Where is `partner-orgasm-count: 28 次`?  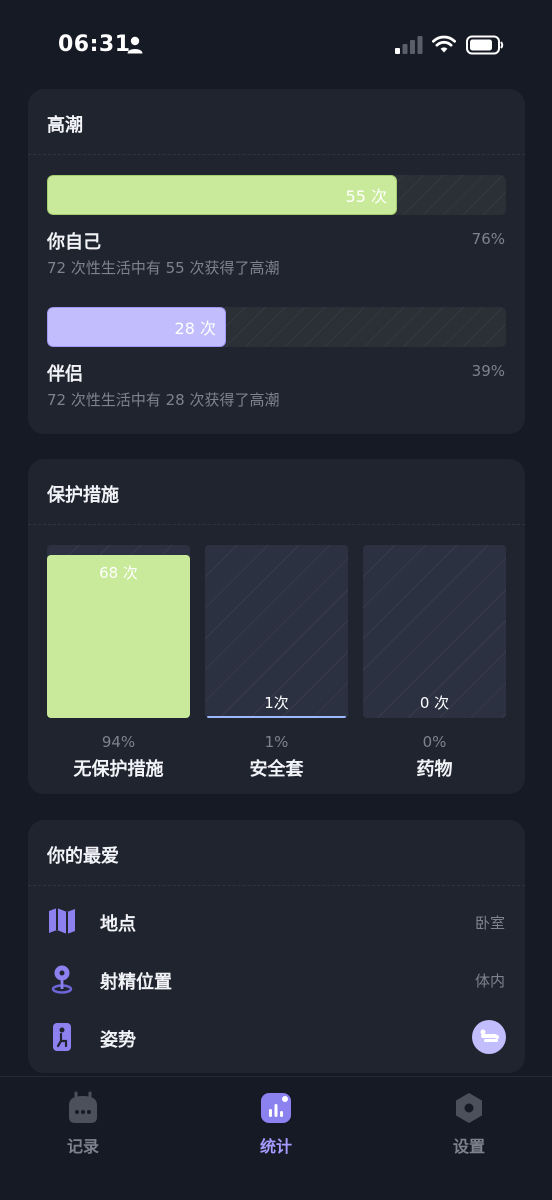
partner-orgasm-count: 28 次 is located at coordinates (195, 328).